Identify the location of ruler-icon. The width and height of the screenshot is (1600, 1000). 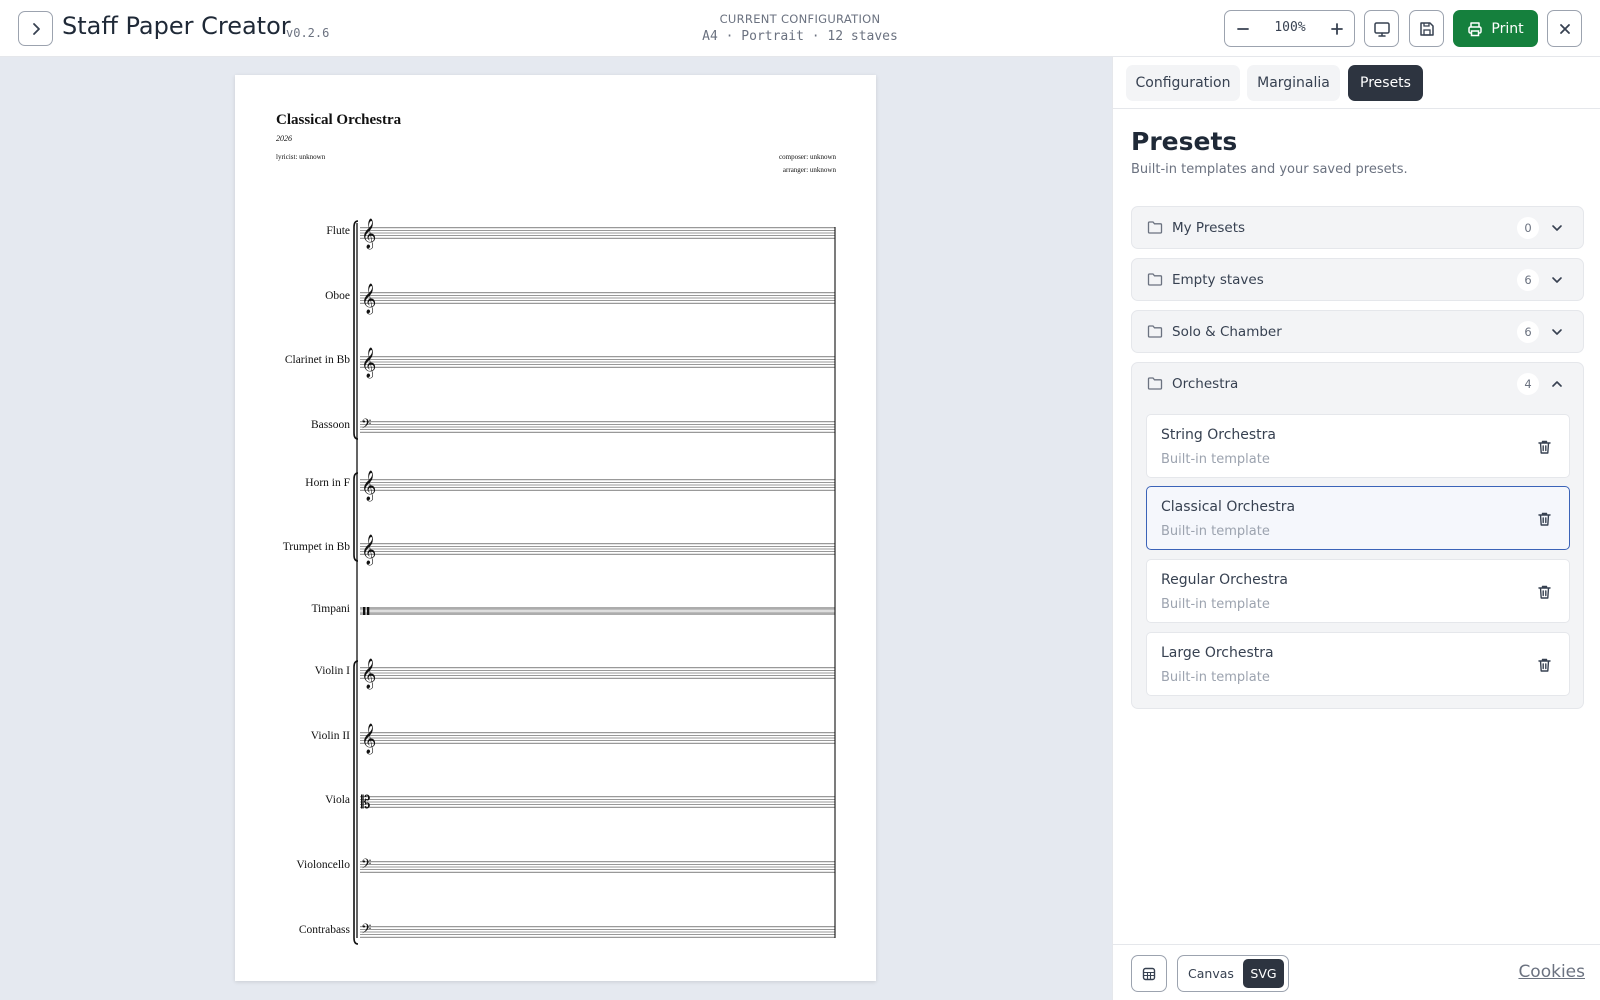
(1149, 973).